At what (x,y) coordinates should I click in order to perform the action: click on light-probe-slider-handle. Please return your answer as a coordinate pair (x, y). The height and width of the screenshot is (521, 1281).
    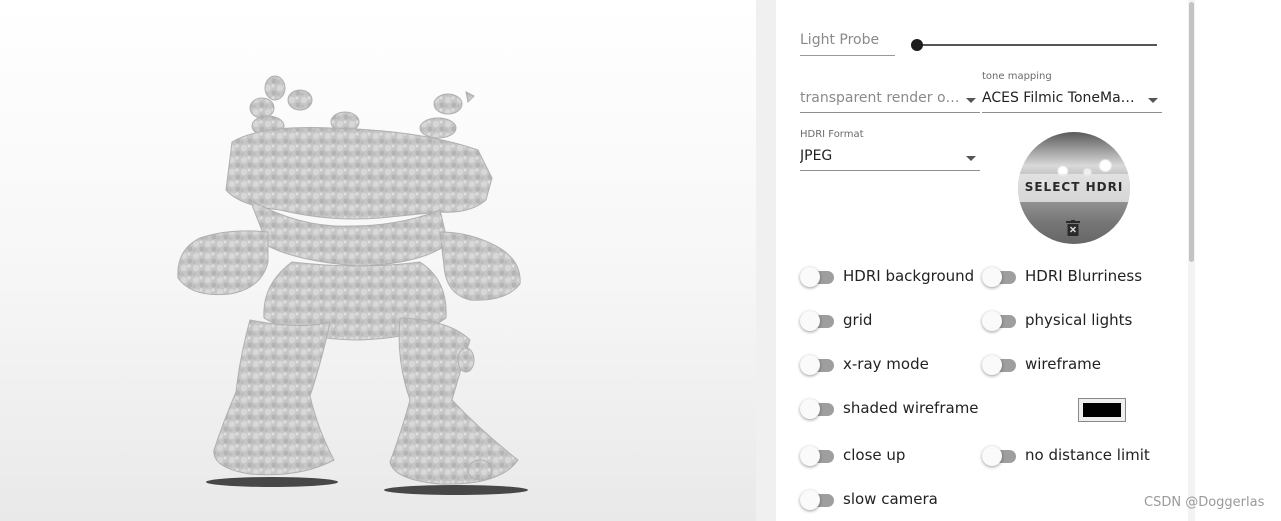
    Looking at the image, I should click on (917, 45).